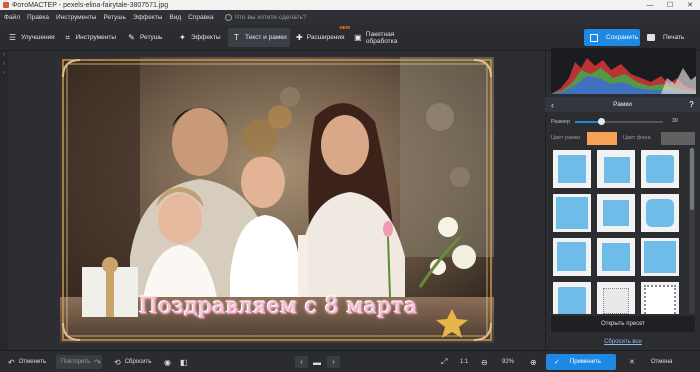 Image resolution: width=700 pixels, height=372 pixels. I want to click on menu-file: Файл, so click(12, 17).